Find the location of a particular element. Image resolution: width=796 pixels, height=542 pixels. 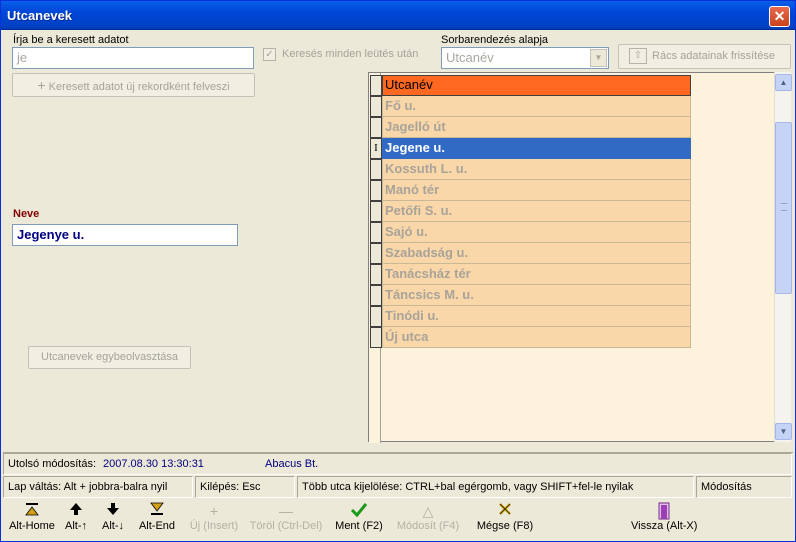

table-row: Táncsics M. u. is located at coordinates (530, 295).